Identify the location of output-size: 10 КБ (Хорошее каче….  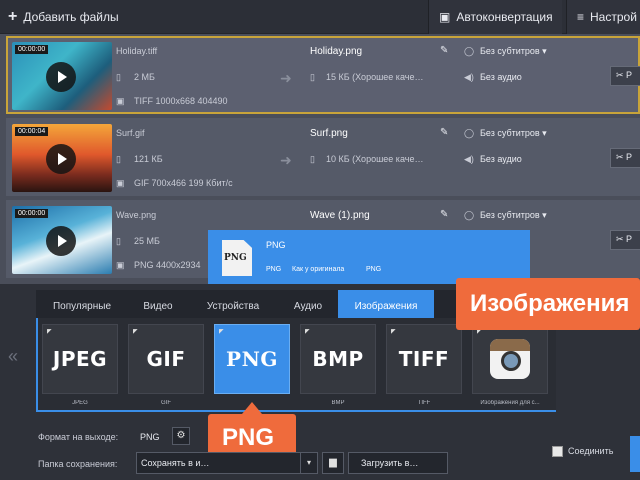
(375, 159).